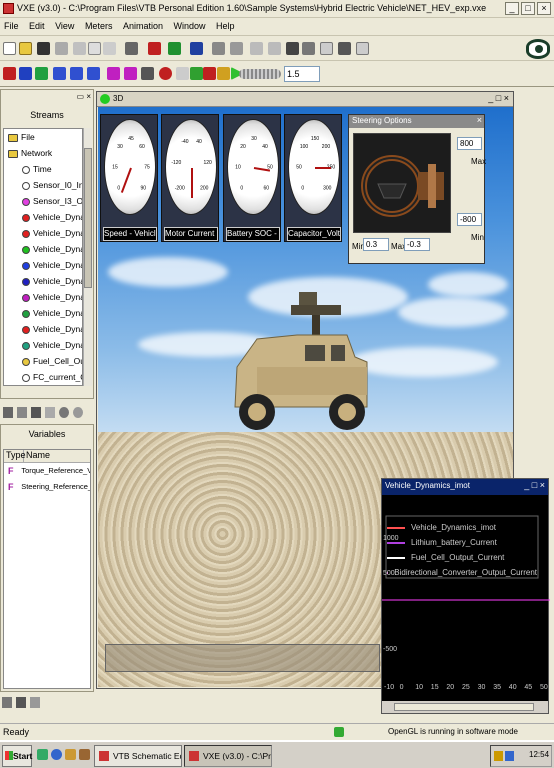  Describe the element at coordinates (113, 73) in the screenshot. I see `meter-d-icon` at that location.